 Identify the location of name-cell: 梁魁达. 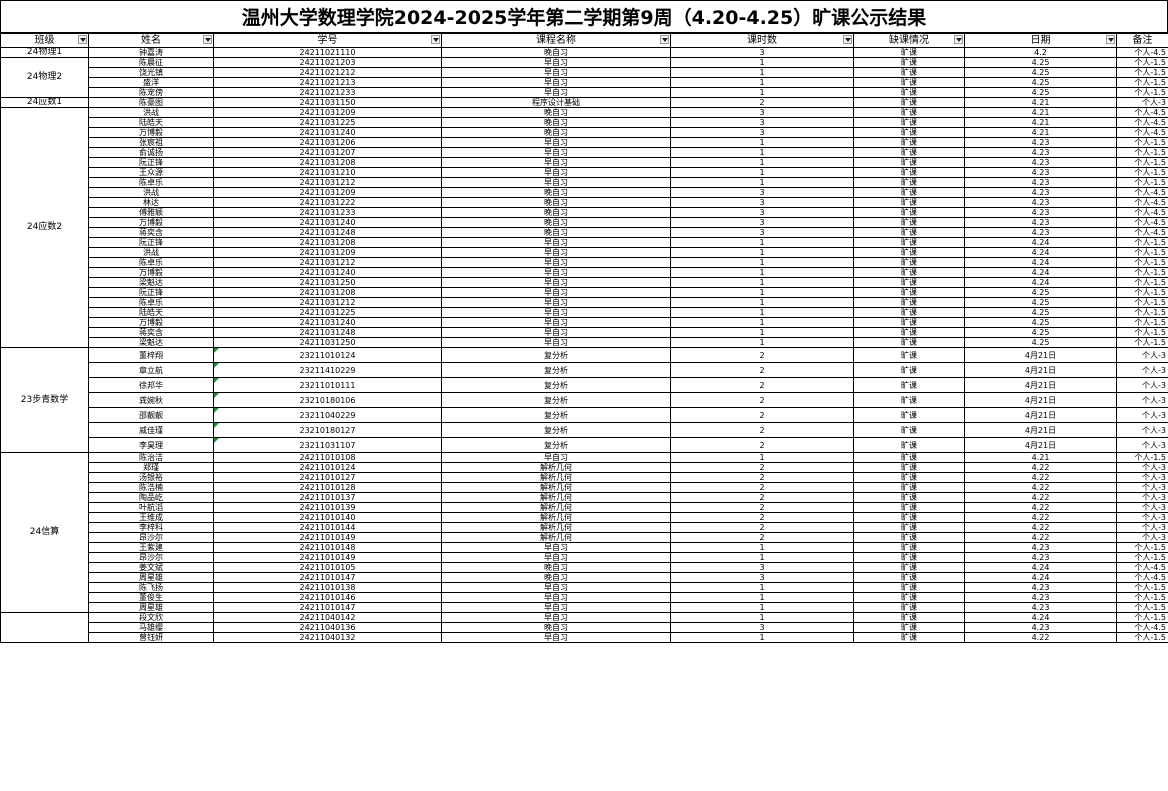
(151, 282).